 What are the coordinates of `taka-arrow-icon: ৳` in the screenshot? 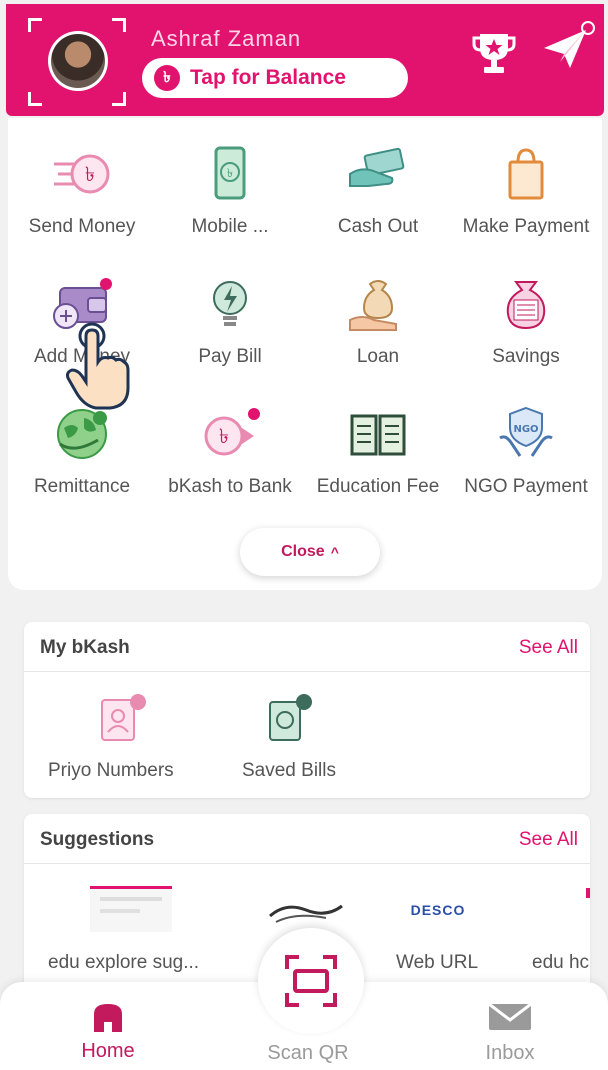 It's located at (232, 432).